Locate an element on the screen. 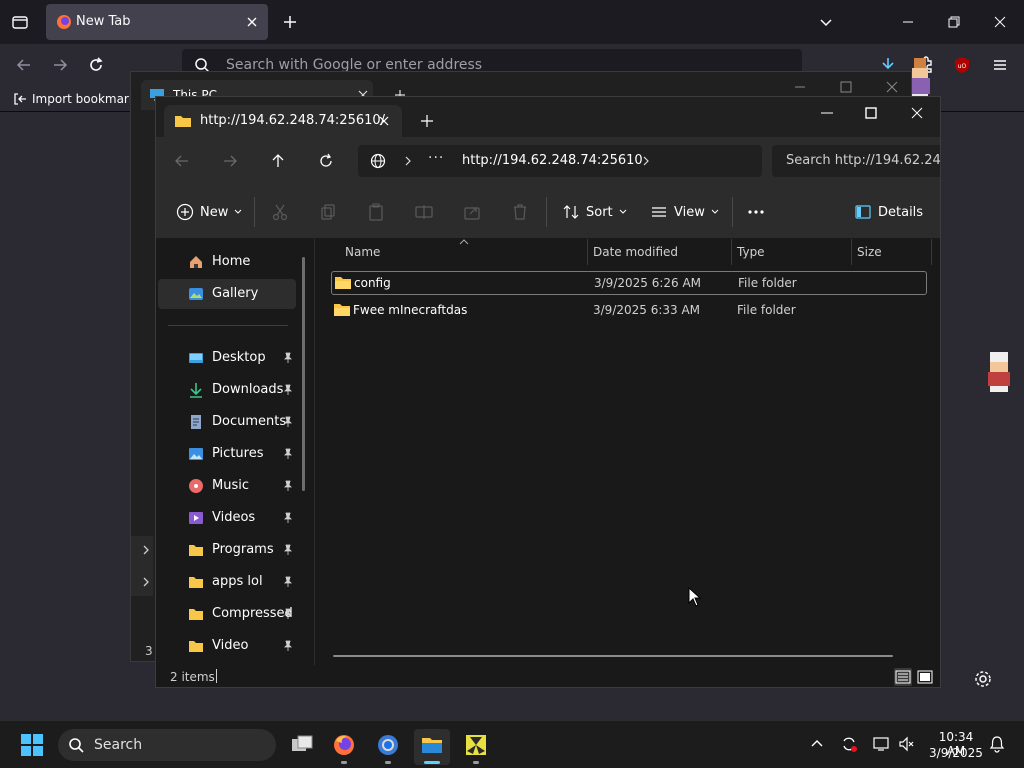 Image resolution: width=1024 pixels, height=768 pixels. table-row: config 3/9/2025 6:26 AM File folder is located at coordinates (629, 283).